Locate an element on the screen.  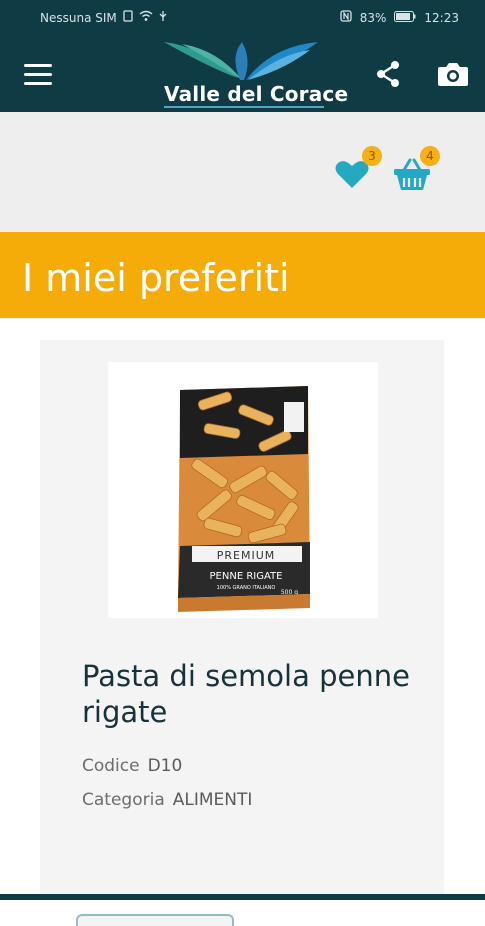
logo-text: Valle del Corace is located at coordinates (256, 94).